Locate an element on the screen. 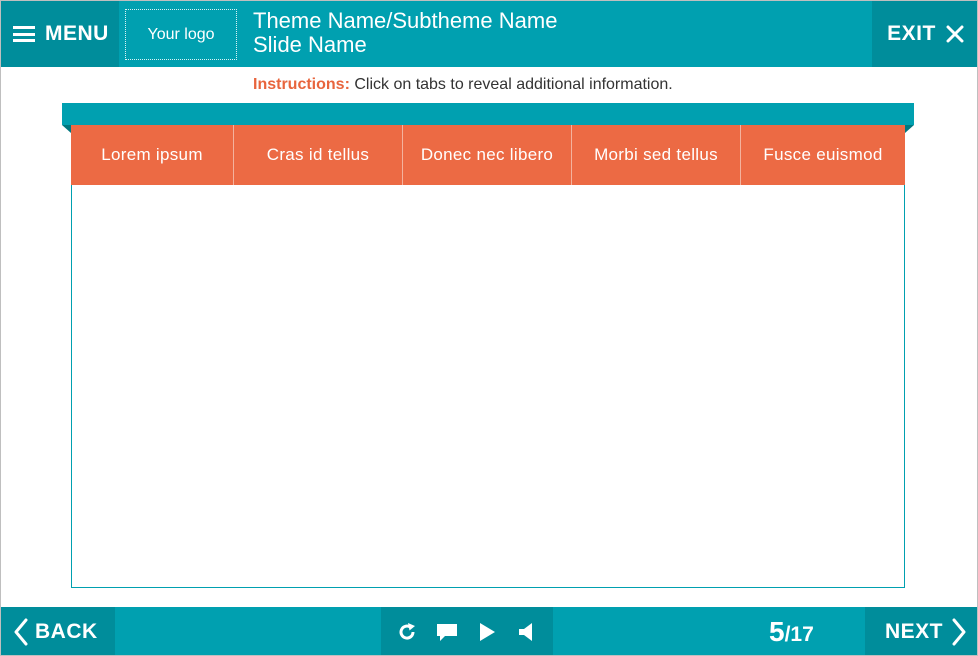  exit-label: EXIT is located at coordinates (911, 33).